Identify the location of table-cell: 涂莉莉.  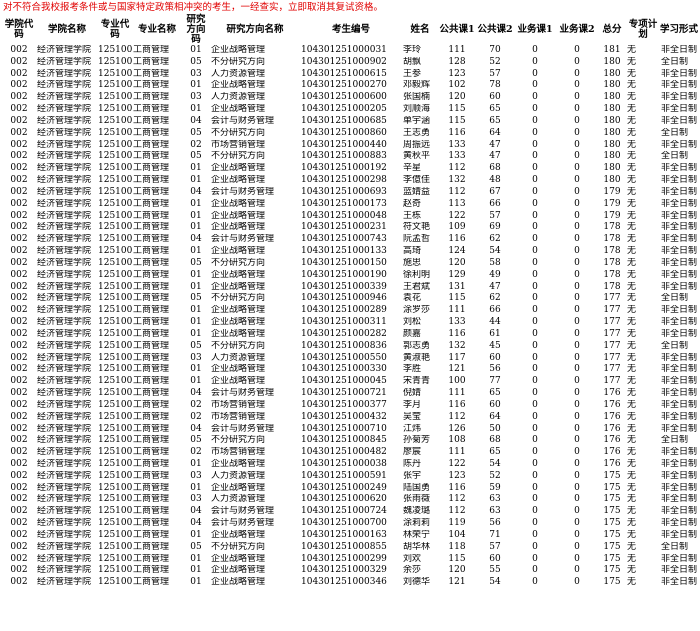
(417, 523).